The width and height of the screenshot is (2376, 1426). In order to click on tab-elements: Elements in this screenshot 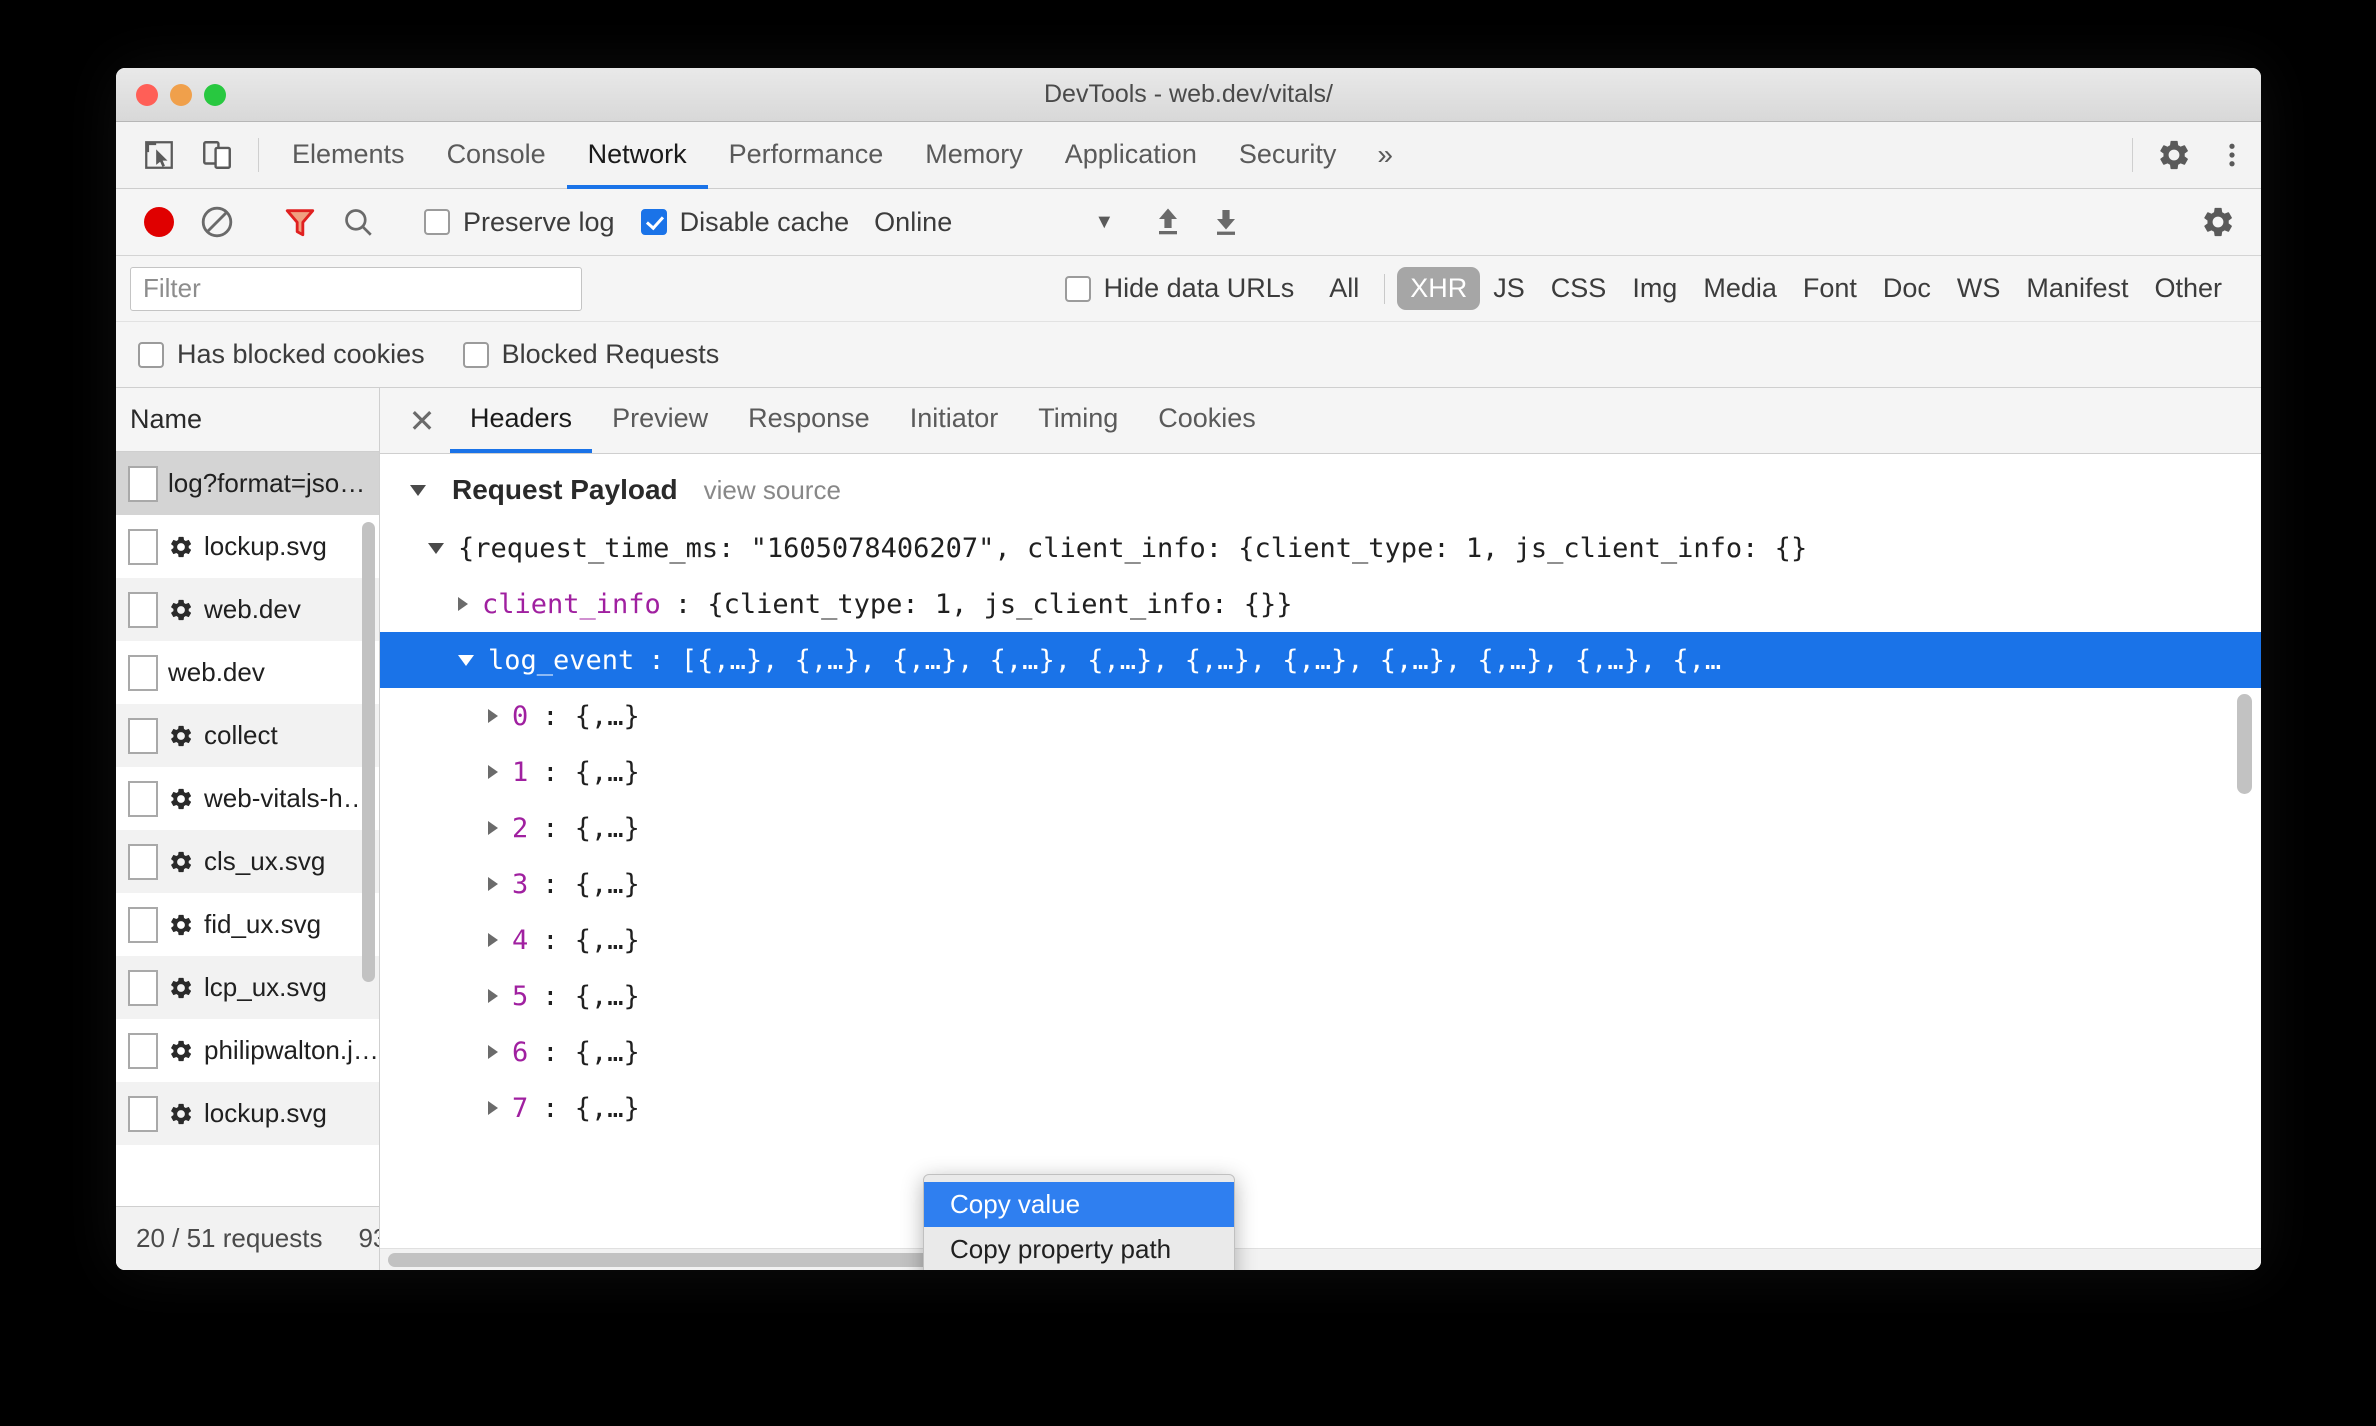, I will do `click(348, 156)`.